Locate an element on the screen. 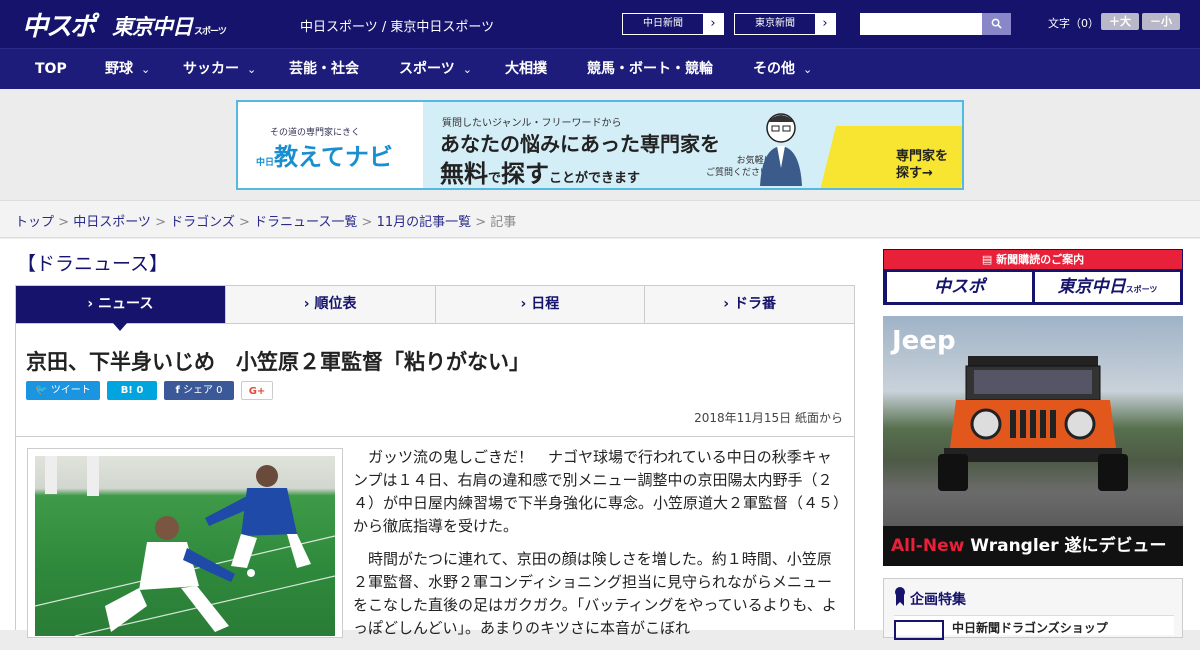 This screenshot has width=1200, height=650. banner-cta: 専門家を 探す→ is located at coordinates (922, 165).